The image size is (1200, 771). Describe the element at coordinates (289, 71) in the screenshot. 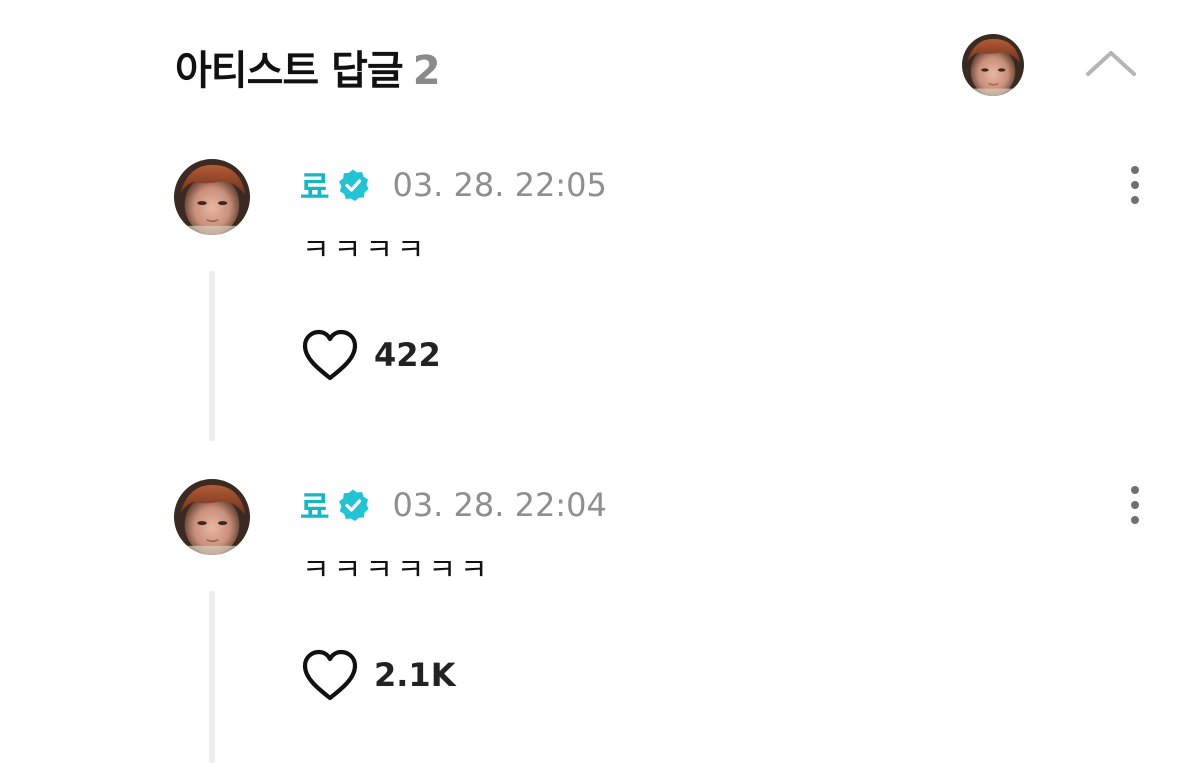

I see `section-title-label: 아티스트 답글` at that location.